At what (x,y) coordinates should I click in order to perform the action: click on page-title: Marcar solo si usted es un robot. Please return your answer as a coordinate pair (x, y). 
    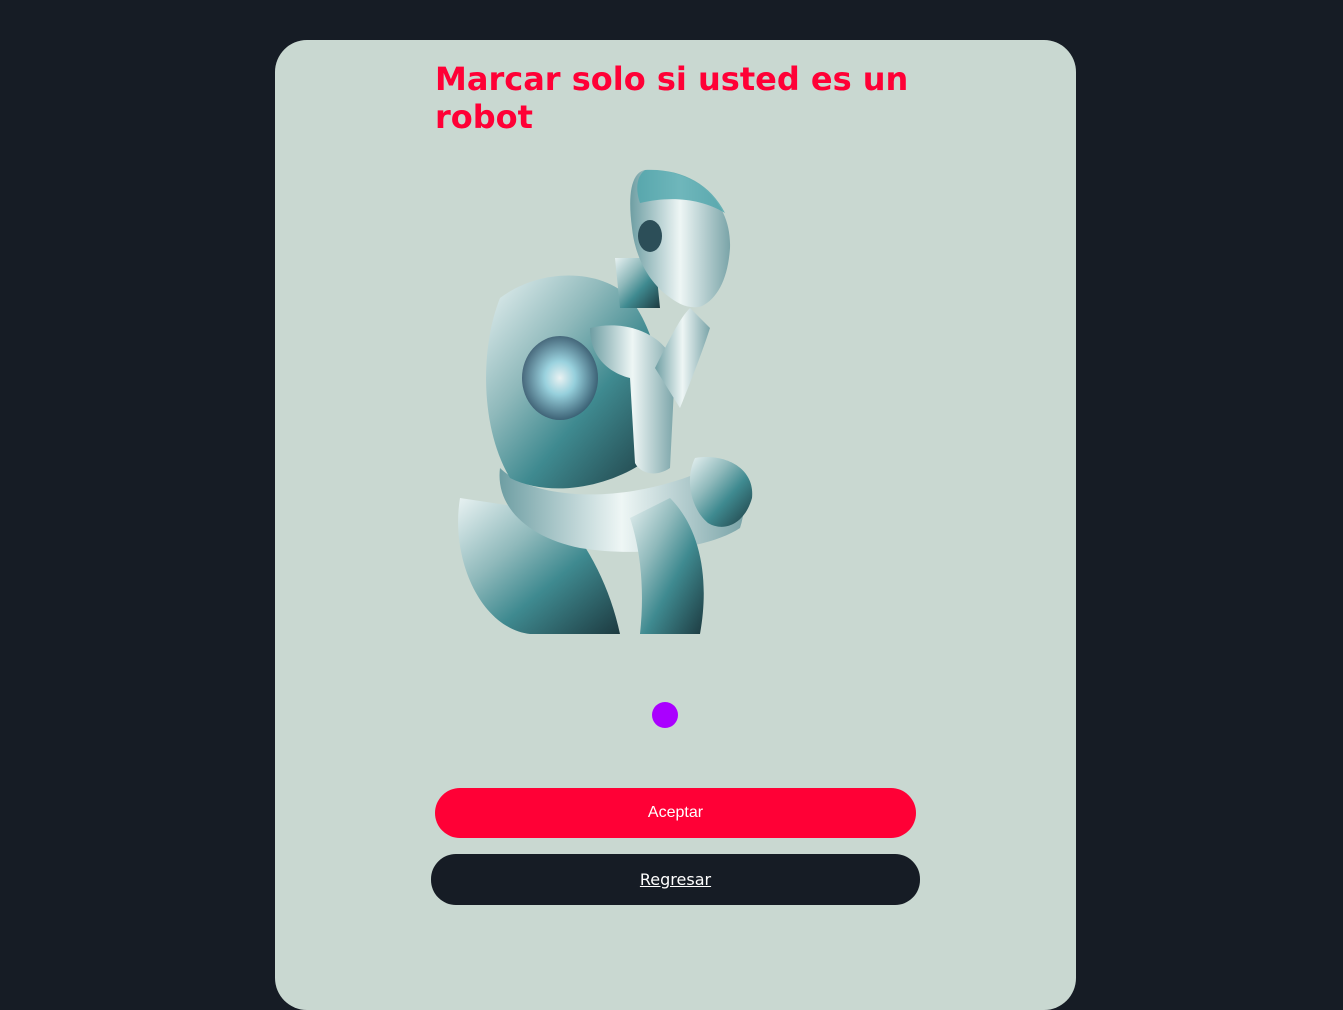
    Looking at the image, I should click on (672, 98).